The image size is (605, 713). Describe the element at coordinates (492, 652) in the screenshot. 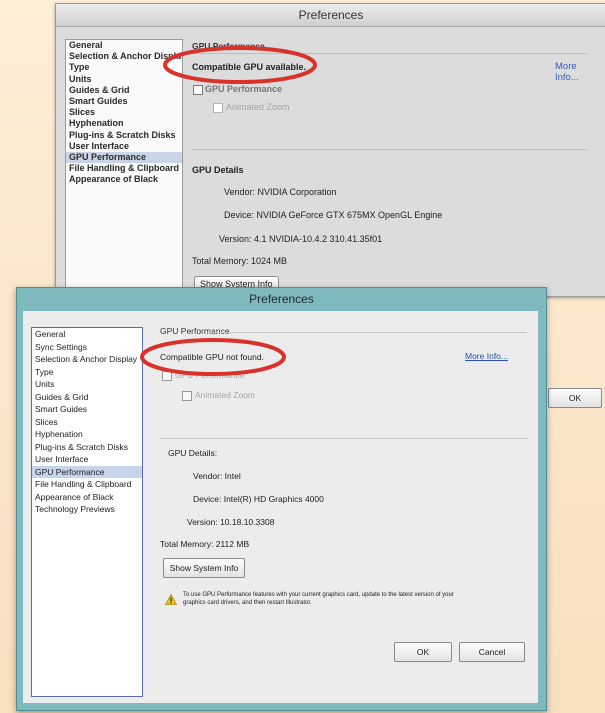

I see `cancel-button: Cancel` at that location.